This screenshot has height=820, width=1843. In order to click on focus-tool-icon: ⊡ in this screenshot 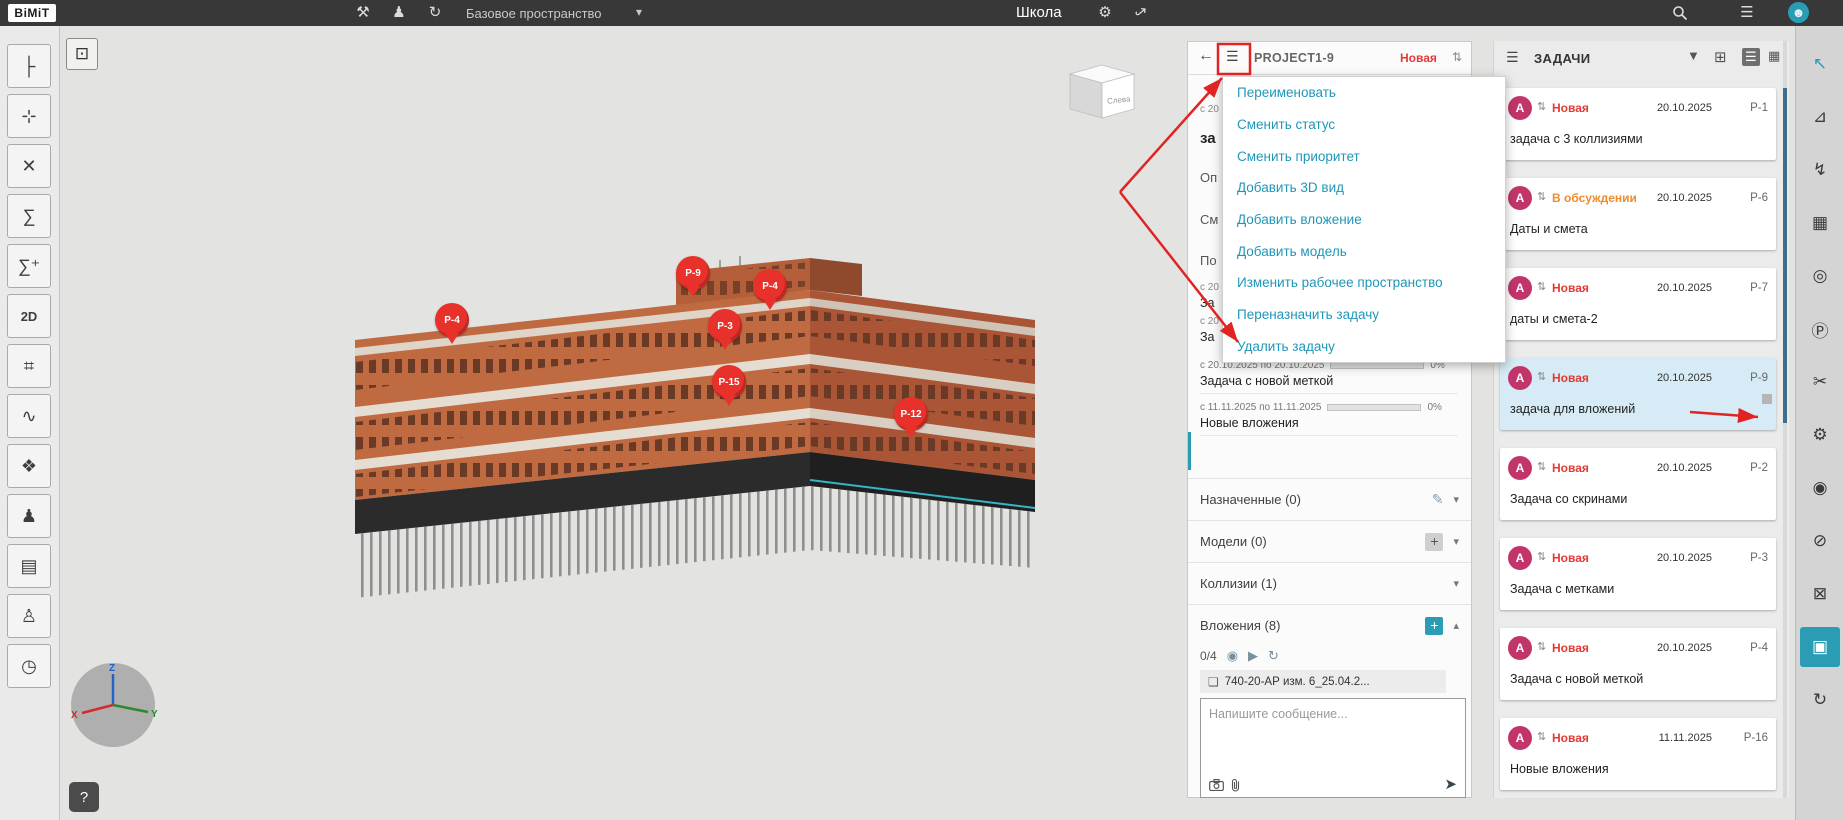, I will do `click(82, 54)`.